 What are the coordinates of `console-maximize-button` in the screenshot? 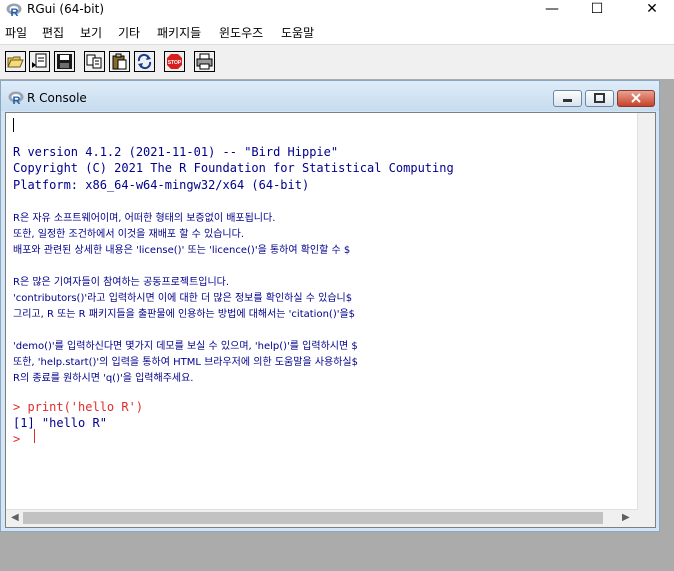 It's located at (599, 98).